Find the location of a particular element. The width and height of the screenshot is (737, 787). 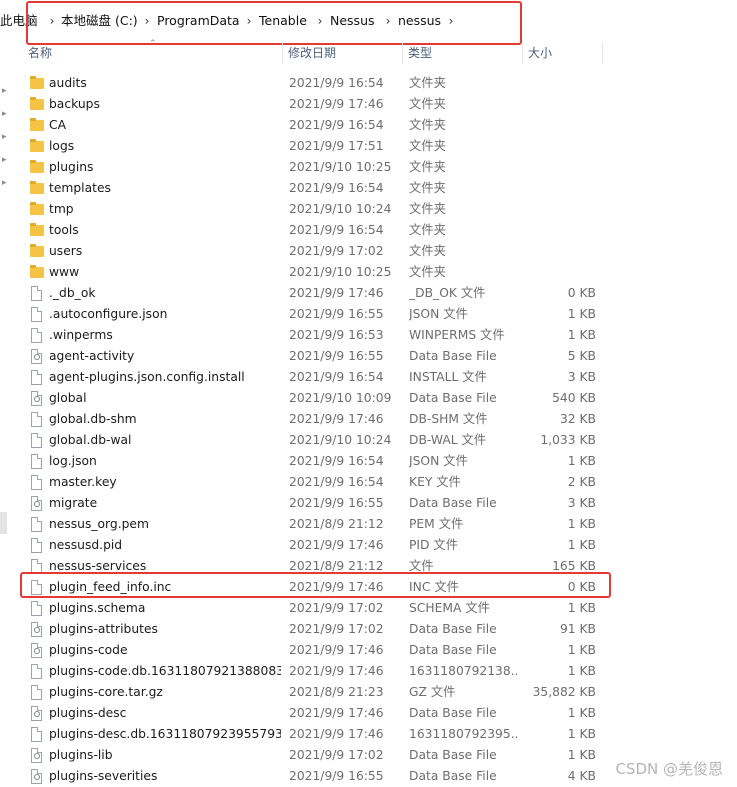

file-name: www is located at coordinates (64, 272).